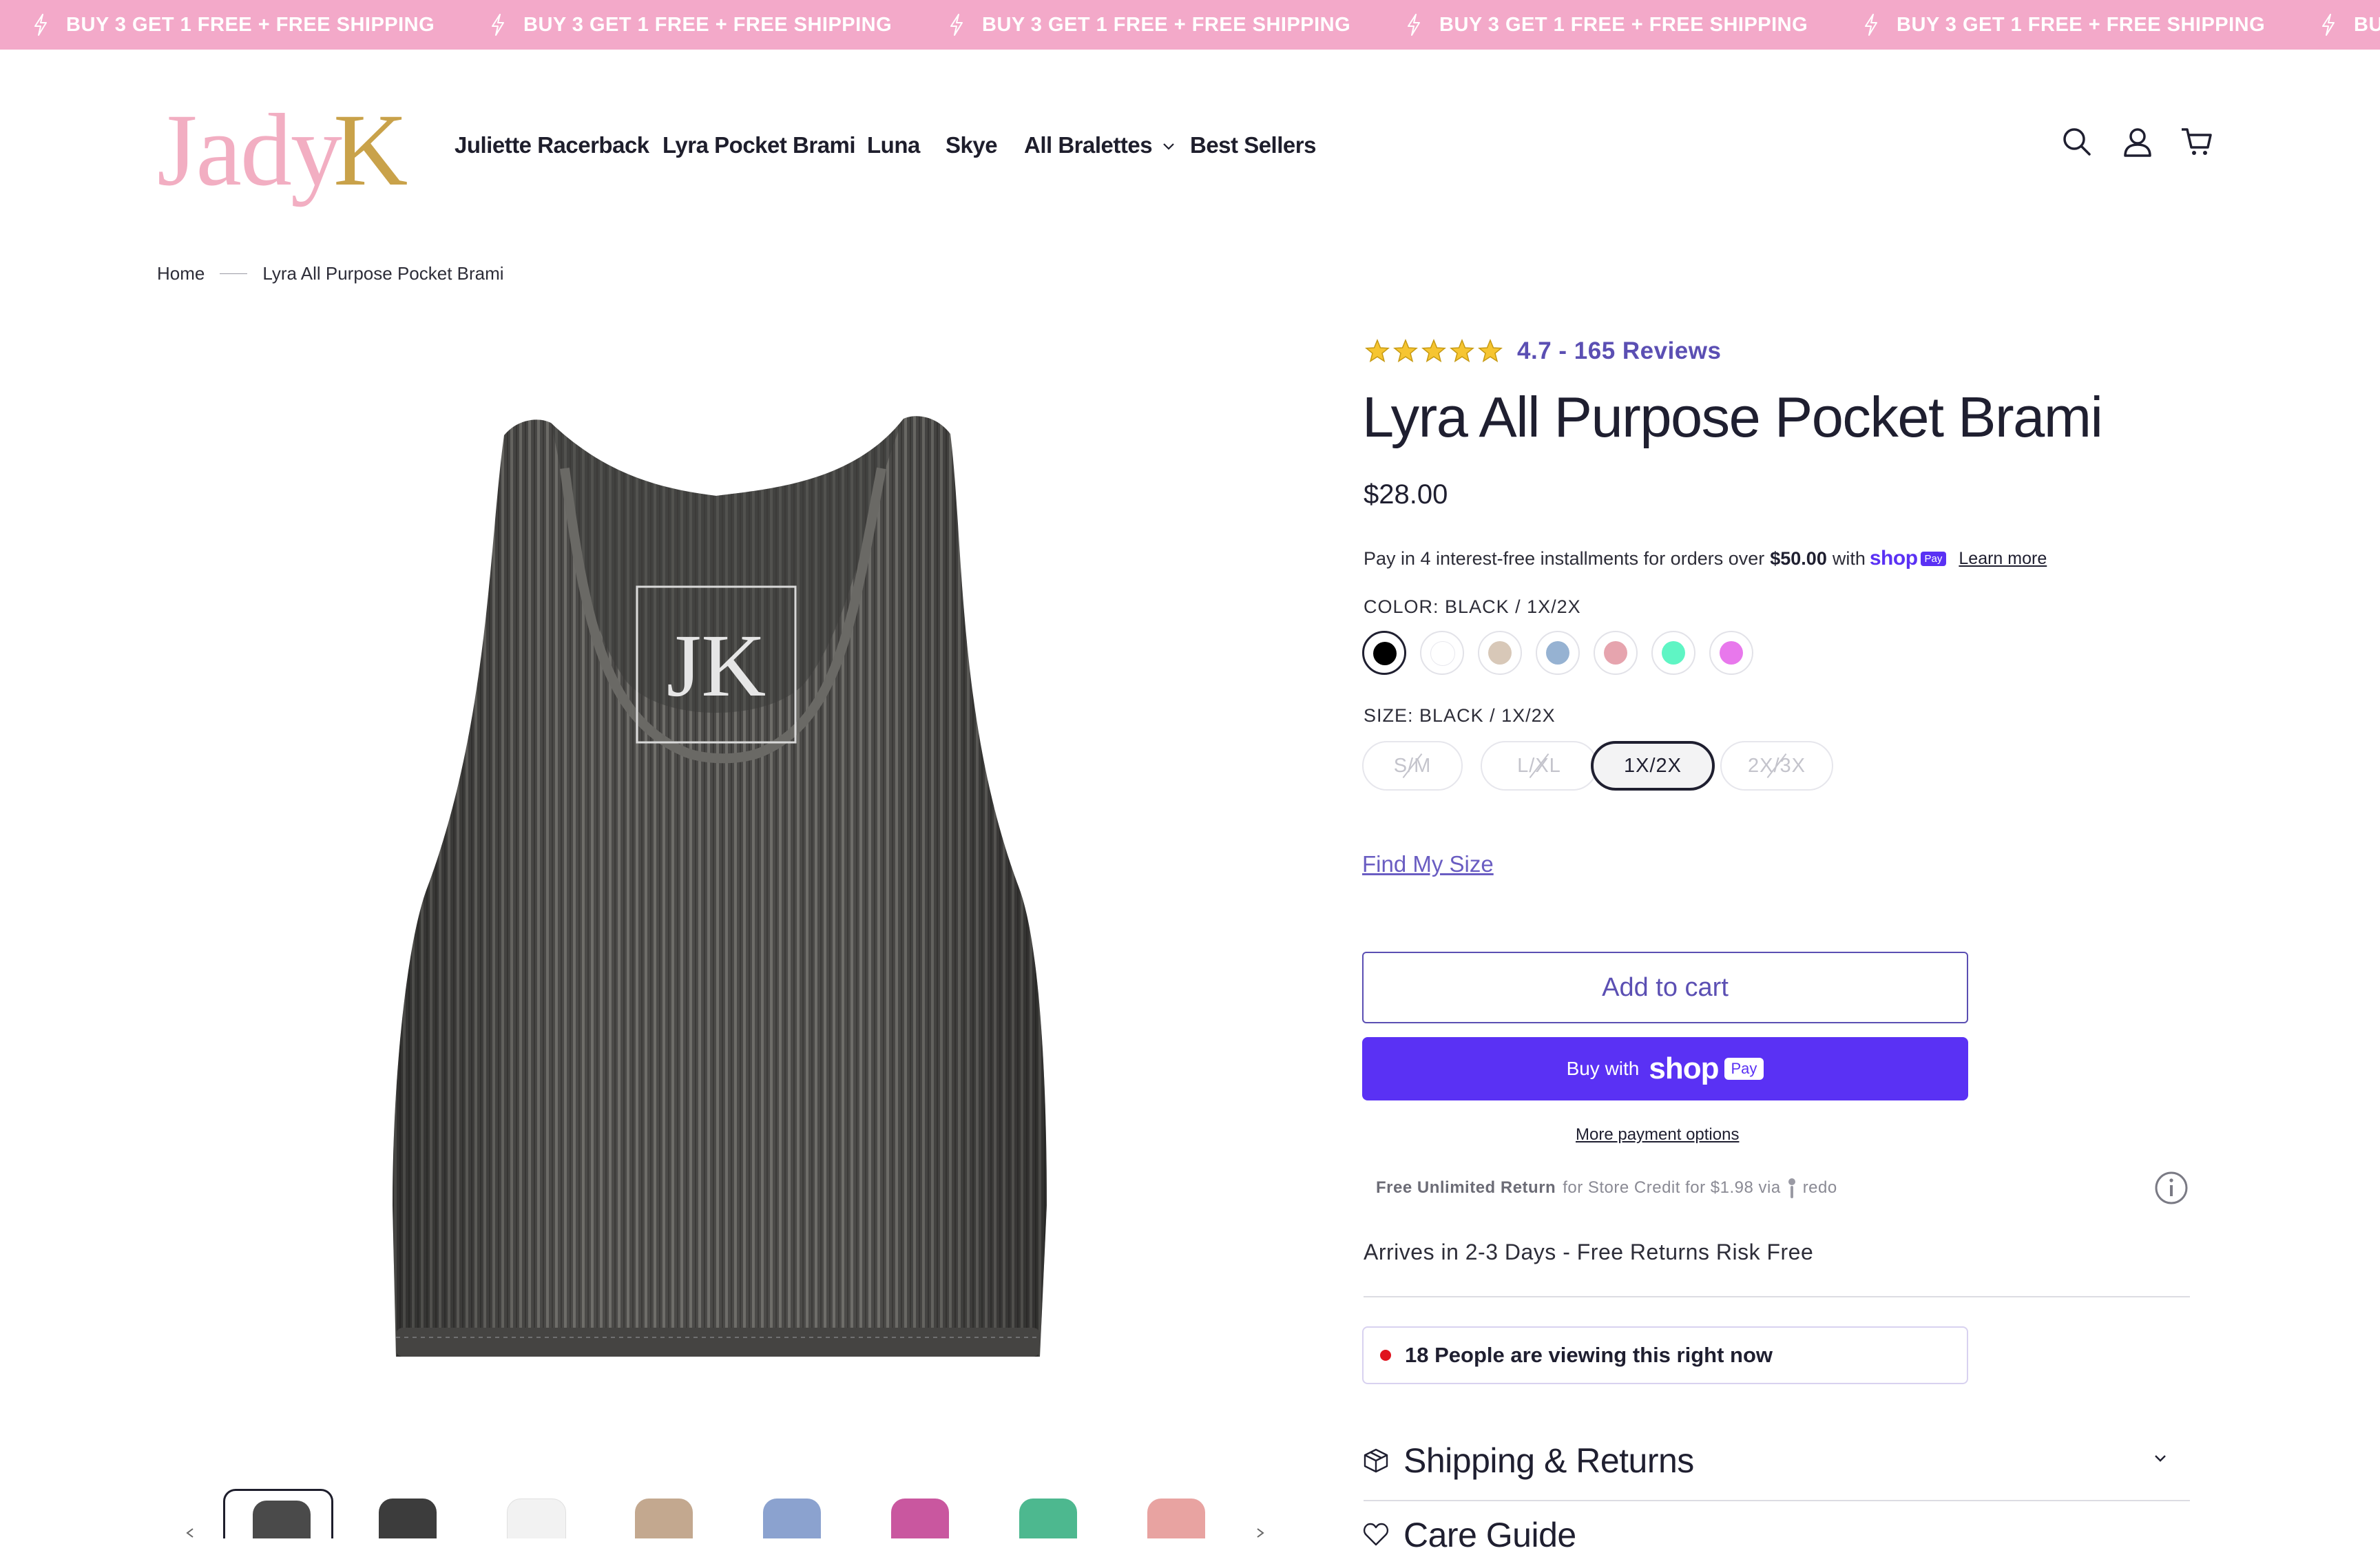  I want to click on nav-item-all-bralettes: All Bralettes, so click(1099, 145).